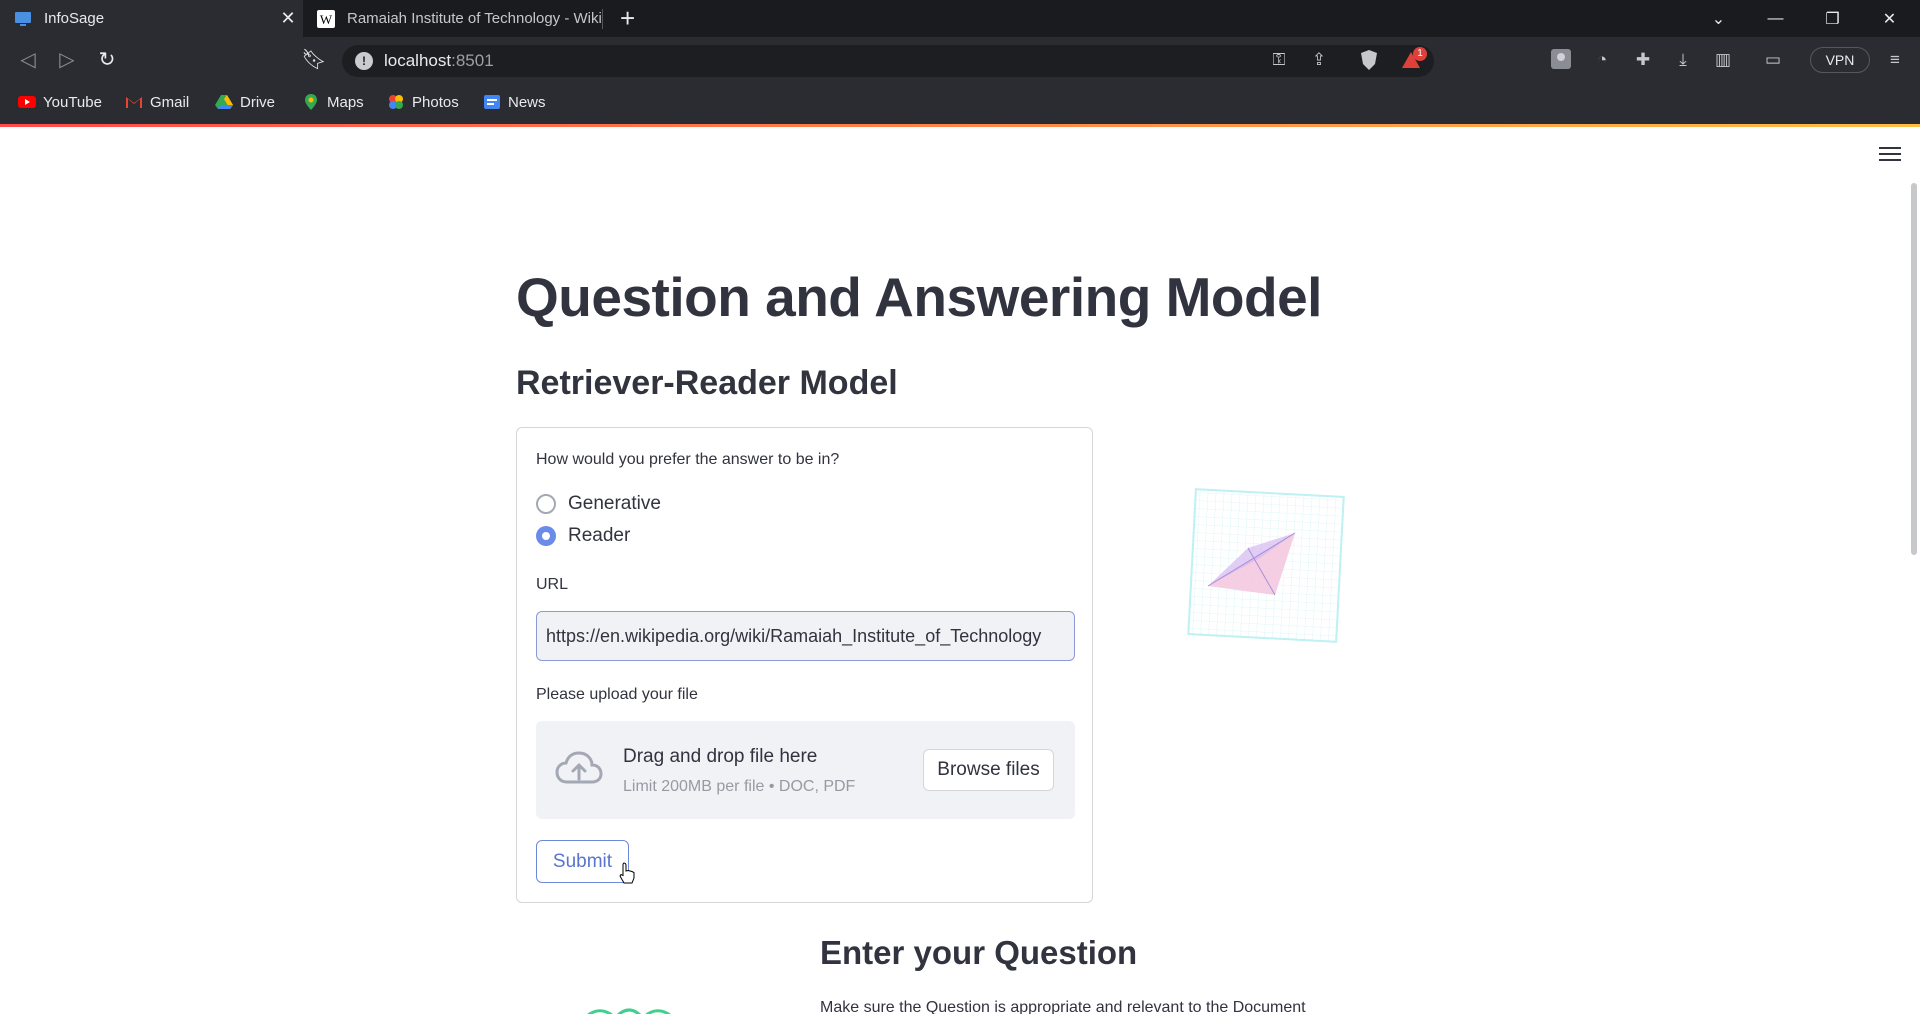 The height and width of the screenshot is (1014, 1920). I want to click on svg-text: W, so click(326, 19).